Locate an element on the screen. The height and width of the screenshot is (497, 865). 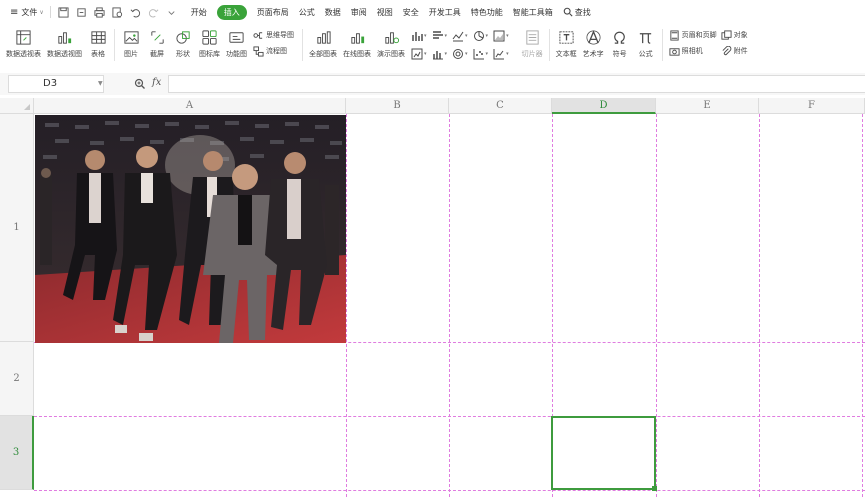
tab-formulas: 公式 is located at coordinates (307, 12).